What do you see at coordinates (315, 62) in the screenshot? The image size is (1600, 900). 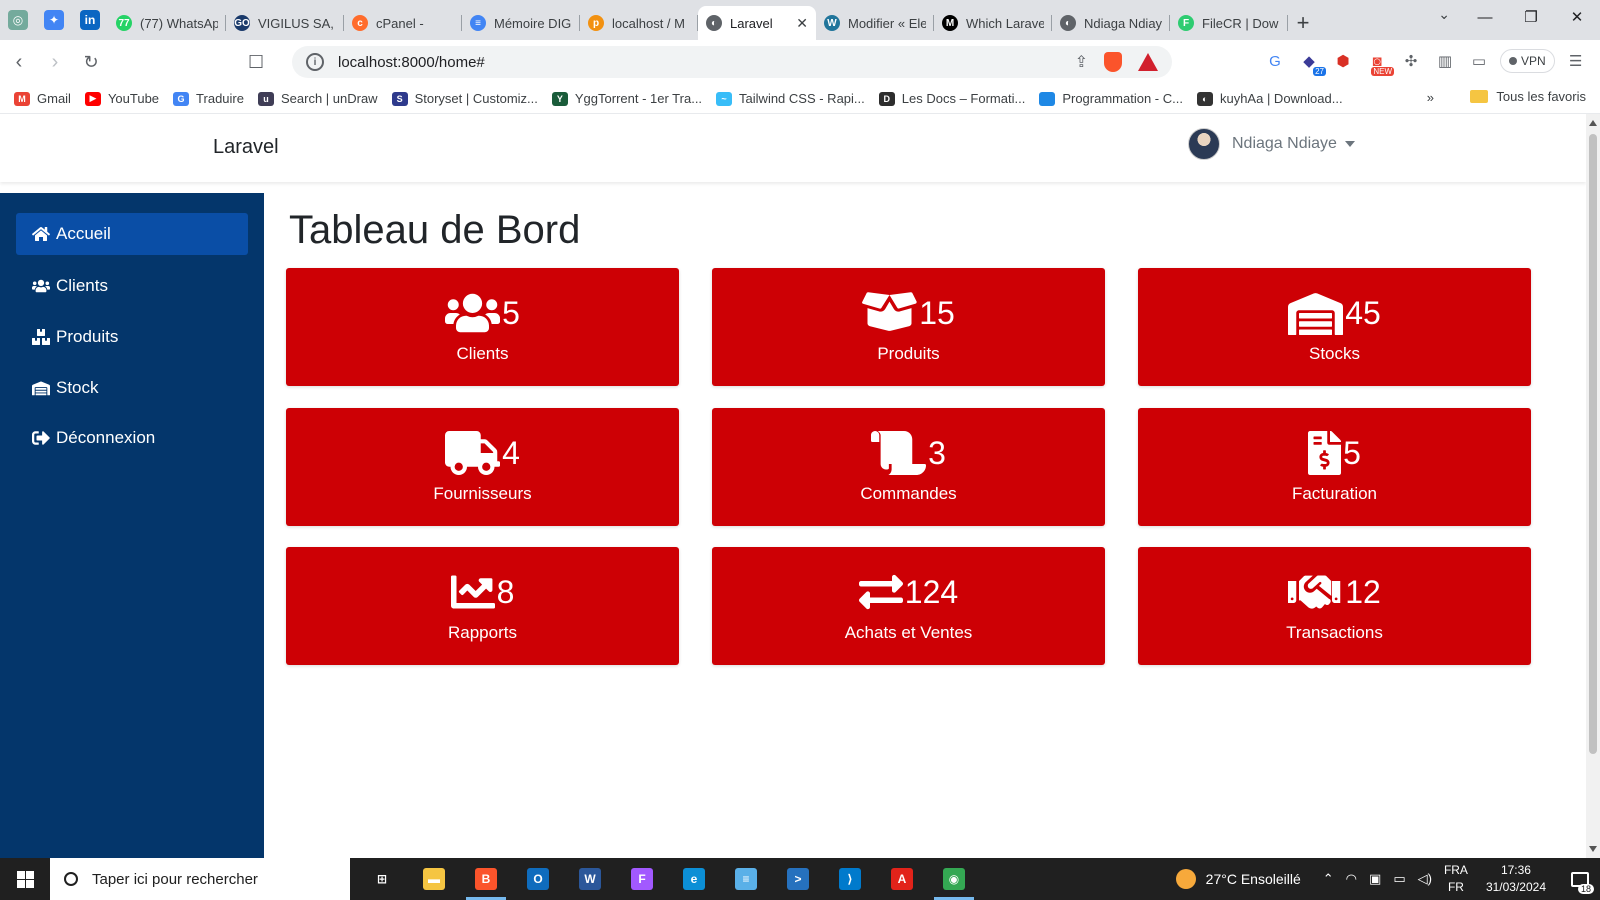 I see `site-info-icon: i` at bounding box center [315, 62].